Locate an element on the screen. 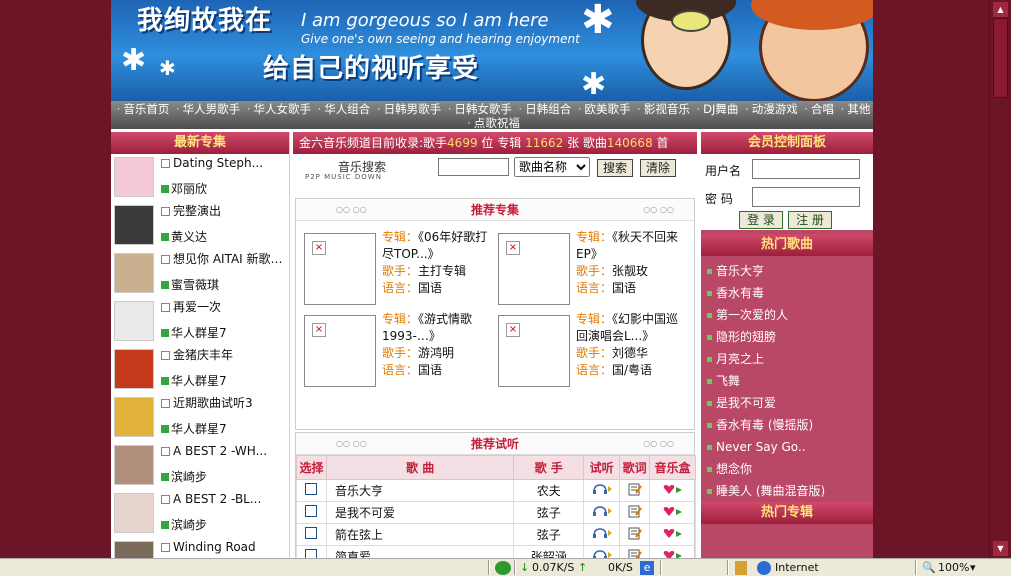 The image size is (1011, 576). hot-song-item: 月亮之上 is located at coordinates (790, 359).